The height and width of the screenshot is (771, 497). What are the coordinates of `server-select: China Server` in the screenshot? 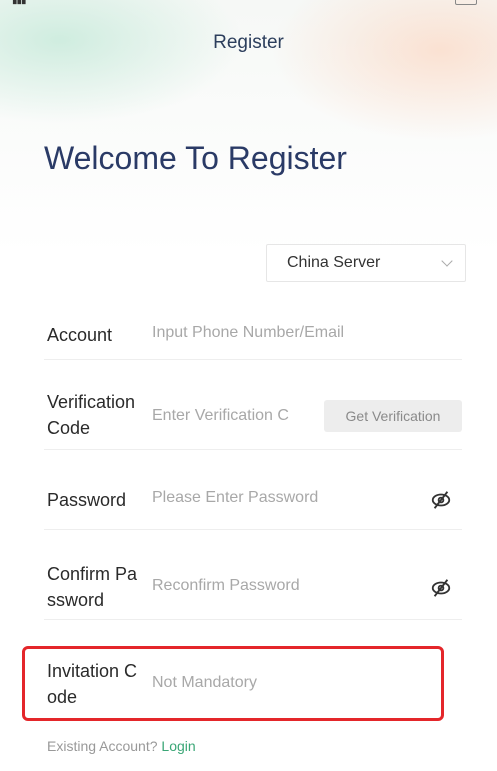 It's located at (366, 263).